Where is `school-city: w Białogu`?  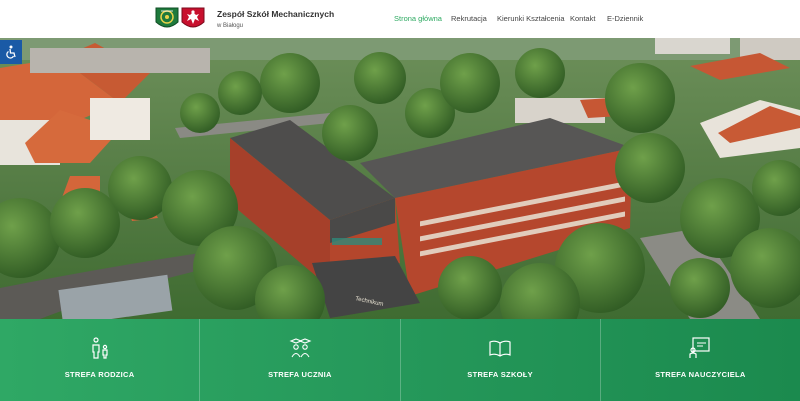
school-city: w Białogu is located at coordinates (230, 26).